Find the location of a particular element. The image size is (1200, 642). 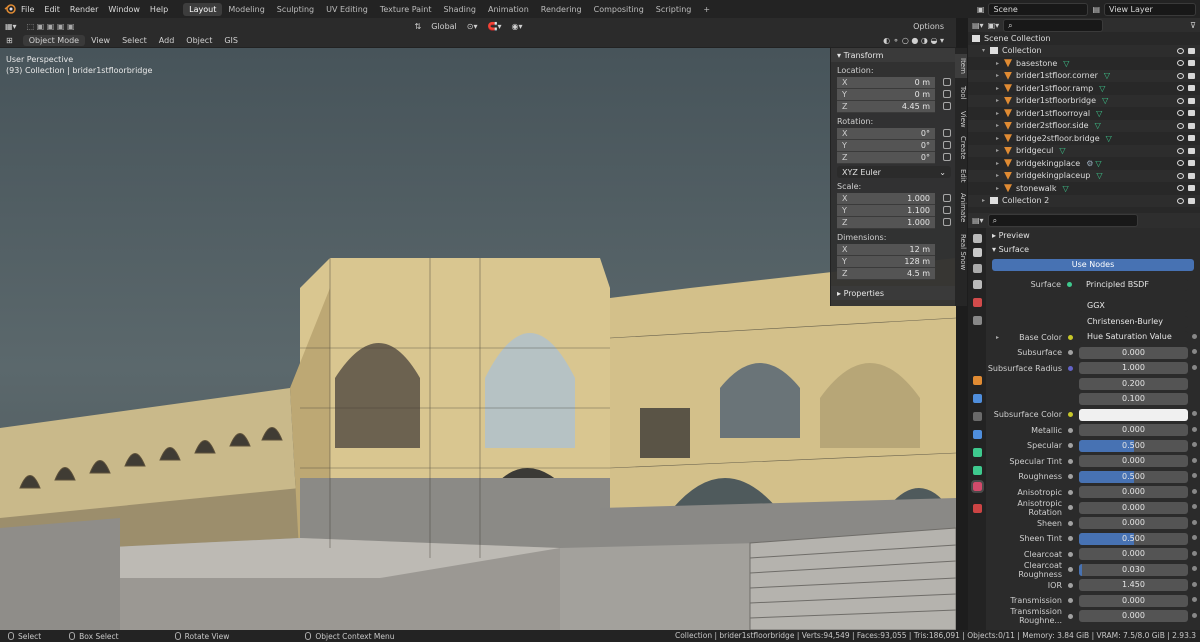

proportional-icon: ◉▾ is located at coordinates (516, 26).